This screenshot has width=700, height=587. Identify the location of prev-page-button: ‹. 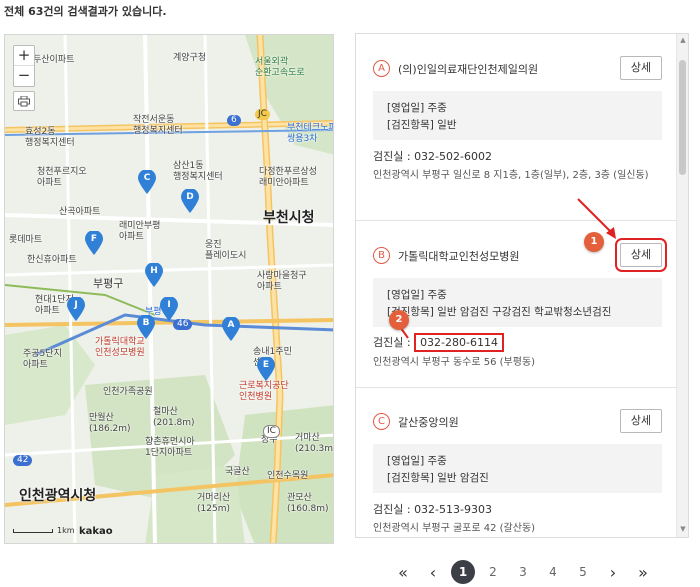
(433, 572).